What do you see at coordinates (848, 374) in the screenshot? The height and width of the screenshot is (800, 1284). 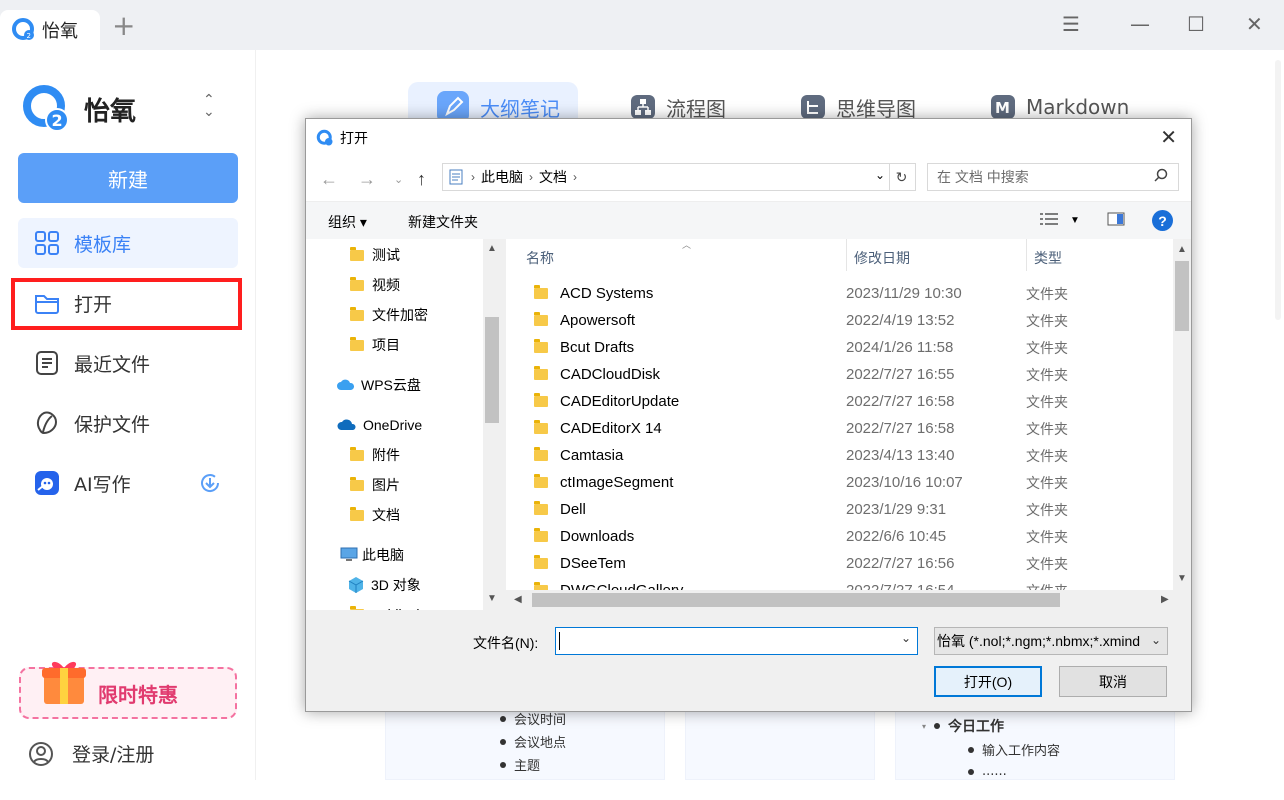 I see `file-row: CADCloudDisk 2022/7/27 16:55 文件夹` at bounding box center [848, 374].